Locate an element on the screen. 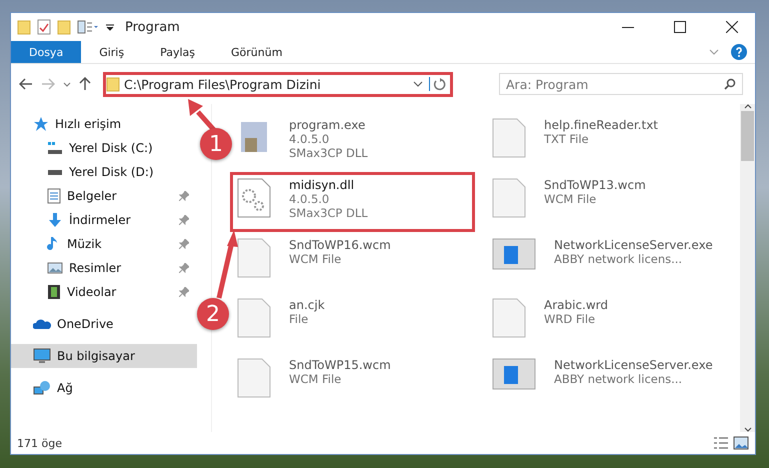  nav-item: Yerel Disk (C:) is located at coordinates (104, 148).